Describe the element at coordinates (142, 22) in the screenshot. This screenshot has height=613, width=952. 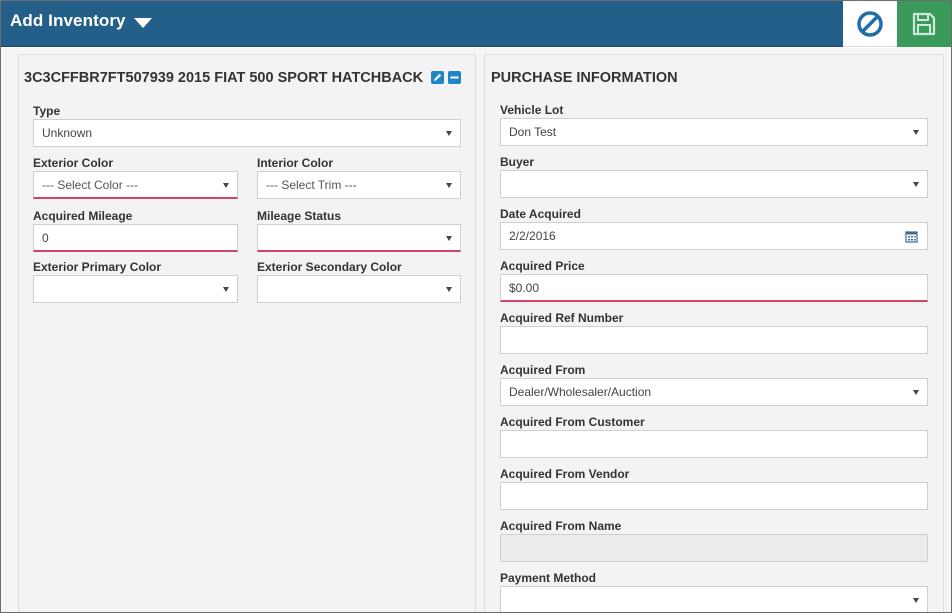
I see `caret-down-icon` at that location.